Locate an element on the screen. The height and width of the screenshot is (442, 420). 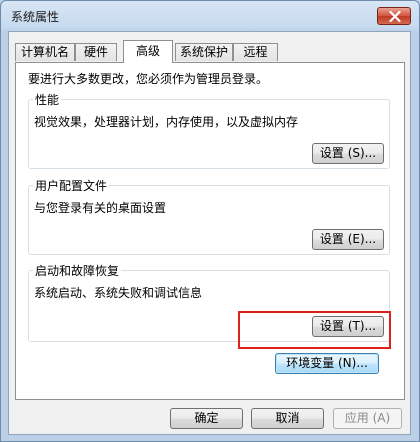
user-profiles-description: 与您登录有关的桌面设置 is located at coordinates (100, 208).